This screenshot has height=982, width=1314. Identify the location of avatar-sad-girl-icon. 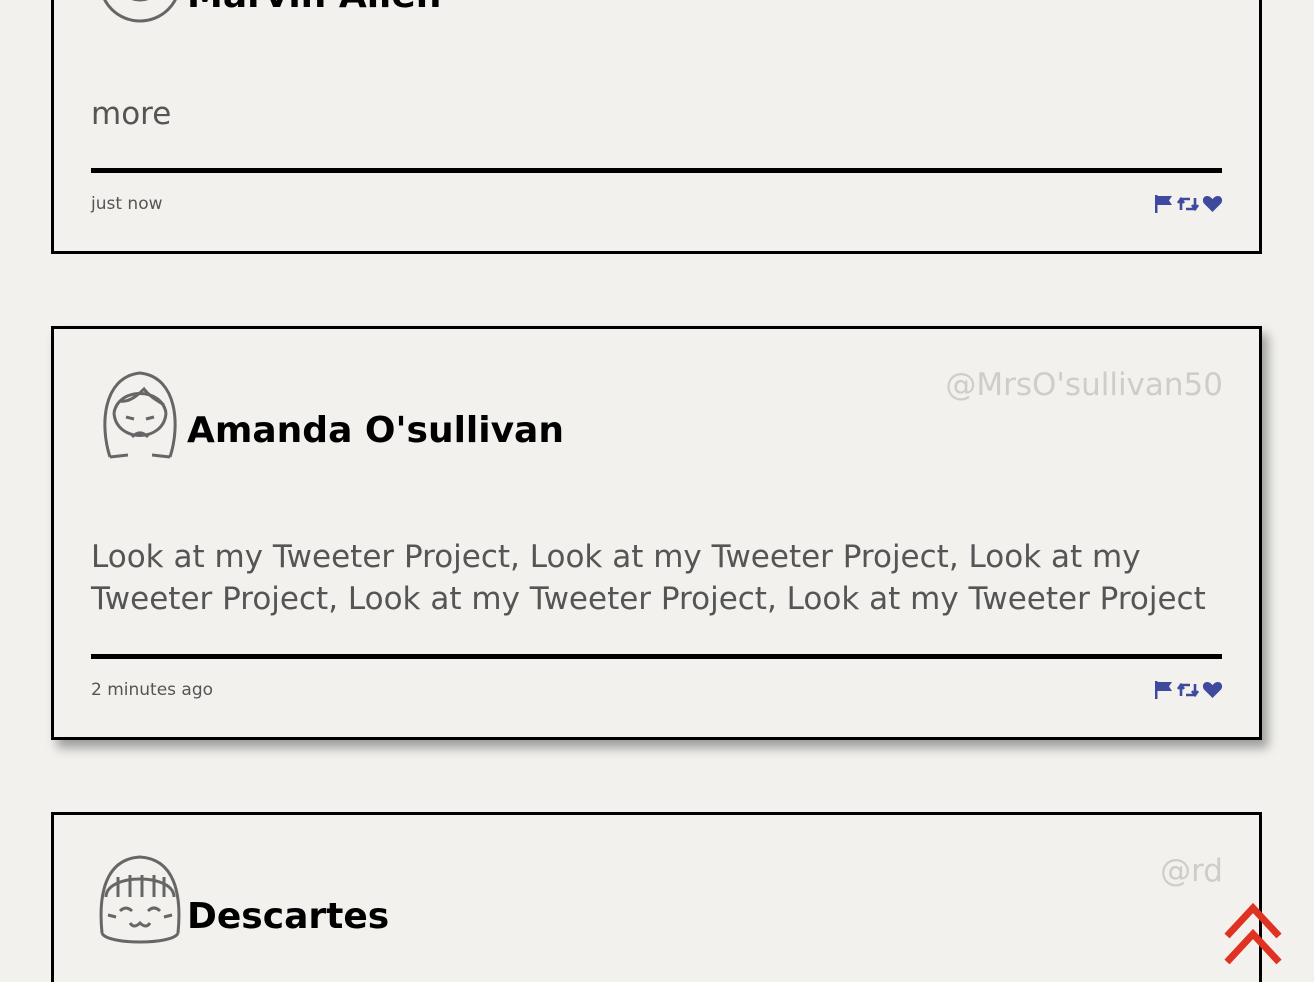
(140, 415).